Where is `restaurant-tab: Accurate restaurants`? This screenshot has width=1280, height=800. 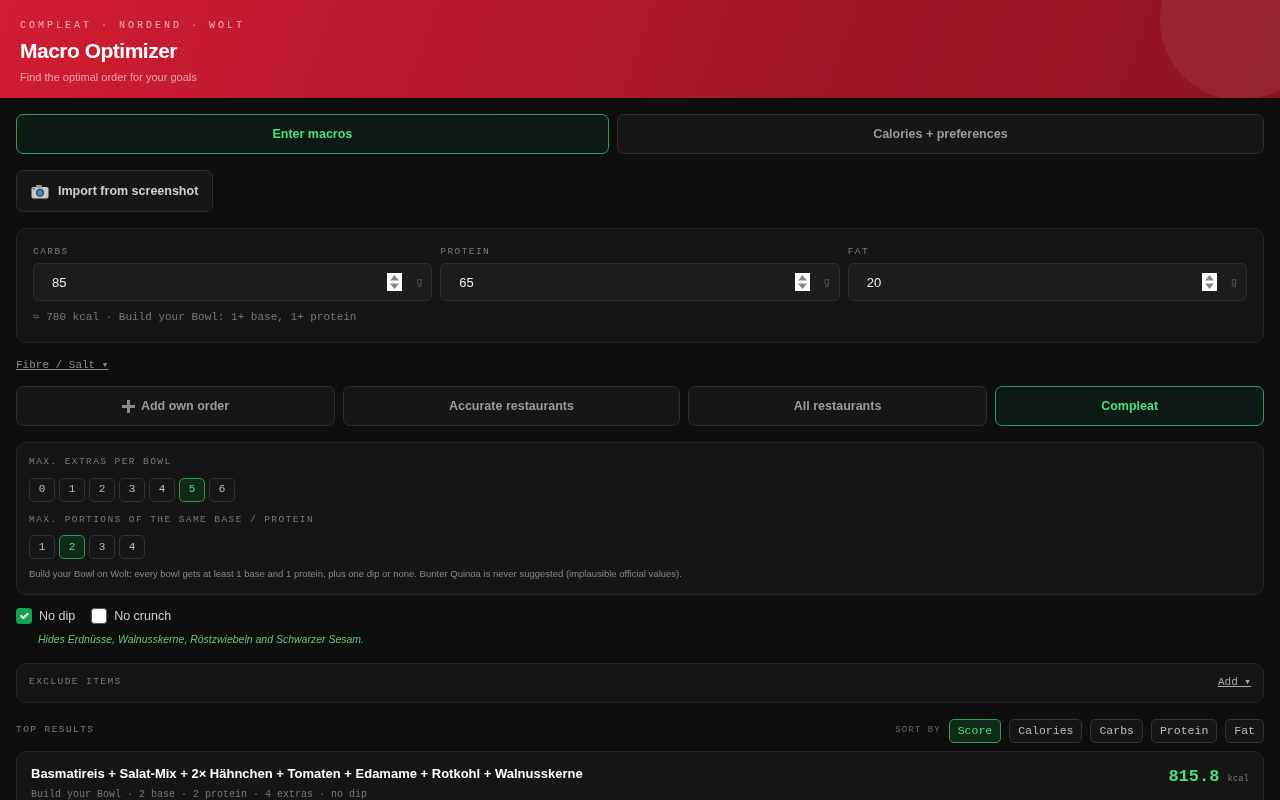 restaurant-tab: Accurate restaurants is located at coordinates (511, 406).